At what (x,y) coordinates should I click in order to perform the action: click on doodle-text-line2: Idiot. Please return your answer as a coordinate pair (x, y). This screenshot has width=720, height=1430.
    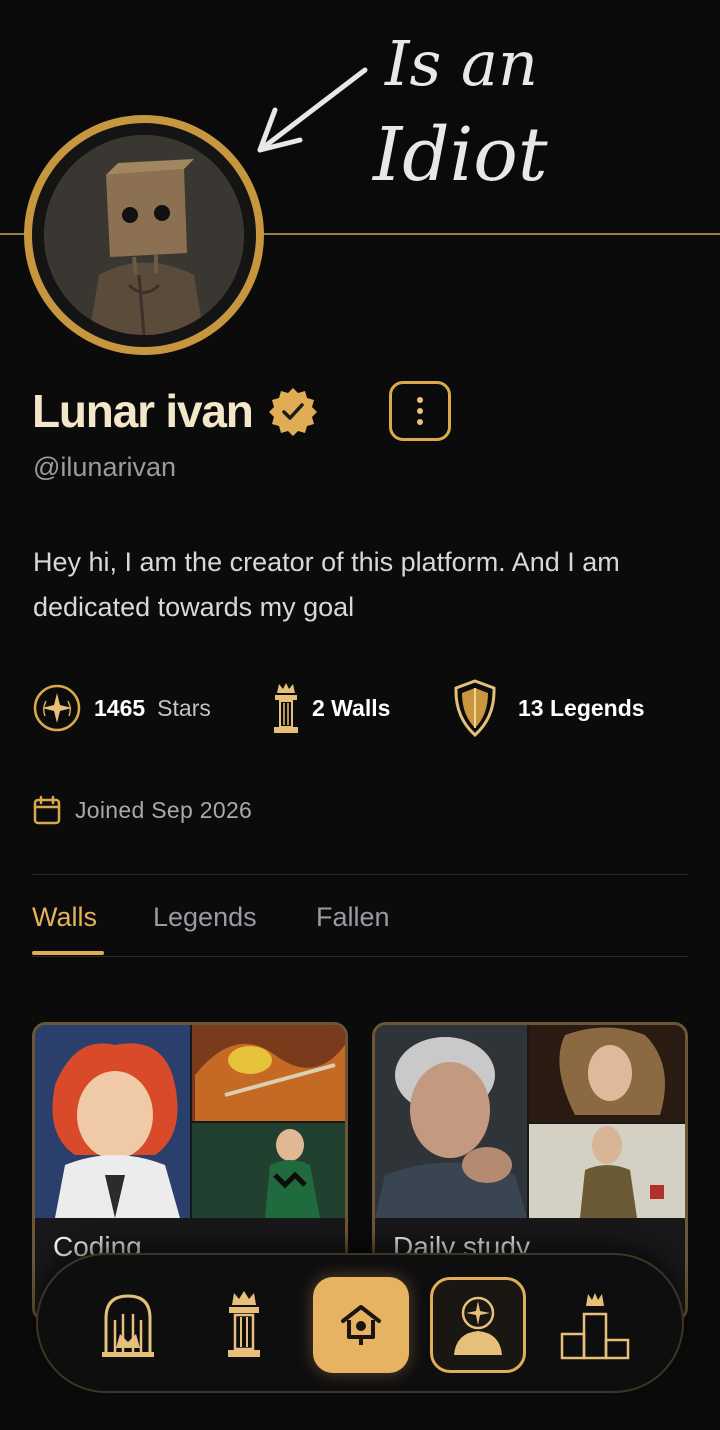
    Looking at the image, I should click on (459, 155).